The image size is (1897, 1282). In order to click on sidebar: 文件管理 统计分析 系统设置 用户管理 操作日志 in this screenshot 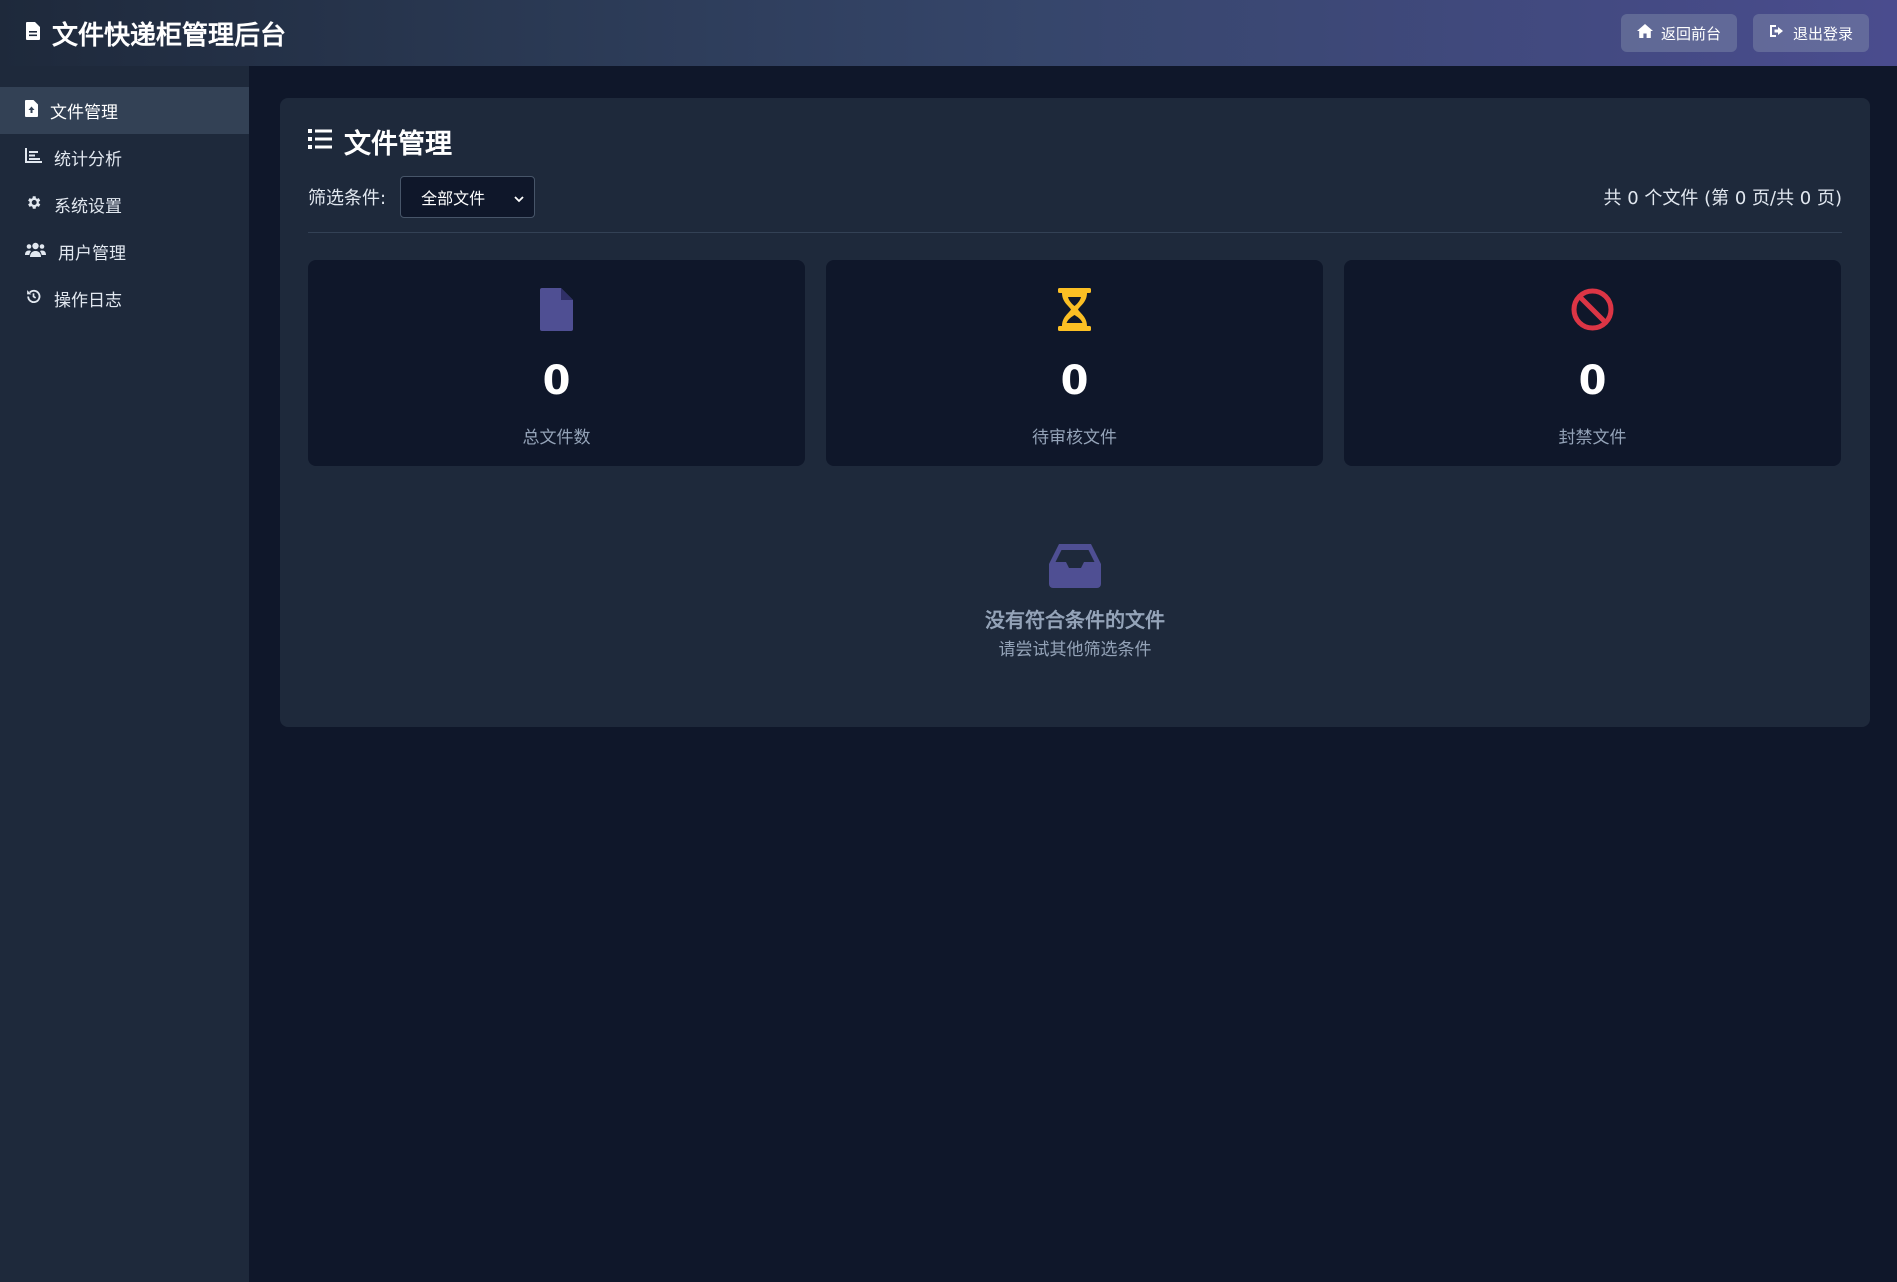, I will do `click(124, 674)`.